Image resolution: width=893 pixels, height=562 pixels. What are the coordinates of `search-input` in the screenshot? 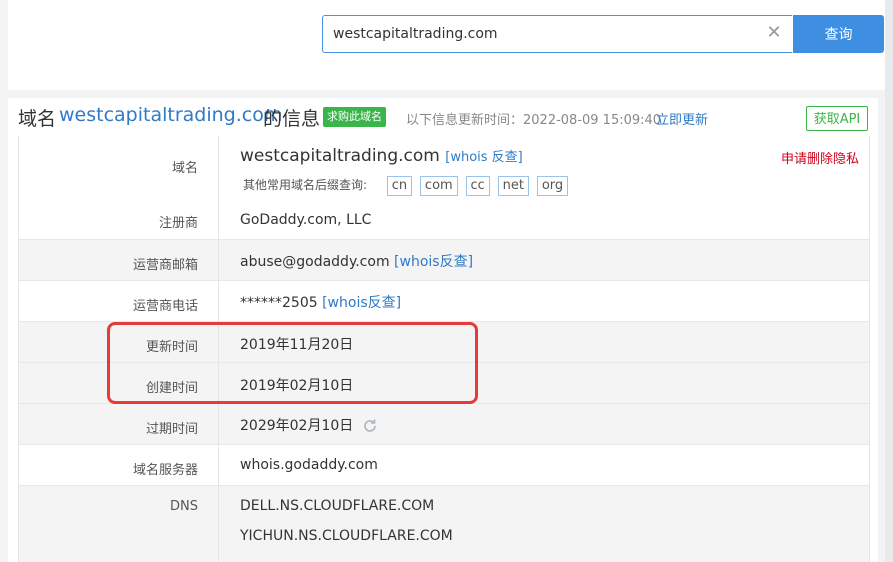 It's located at (543, 34).